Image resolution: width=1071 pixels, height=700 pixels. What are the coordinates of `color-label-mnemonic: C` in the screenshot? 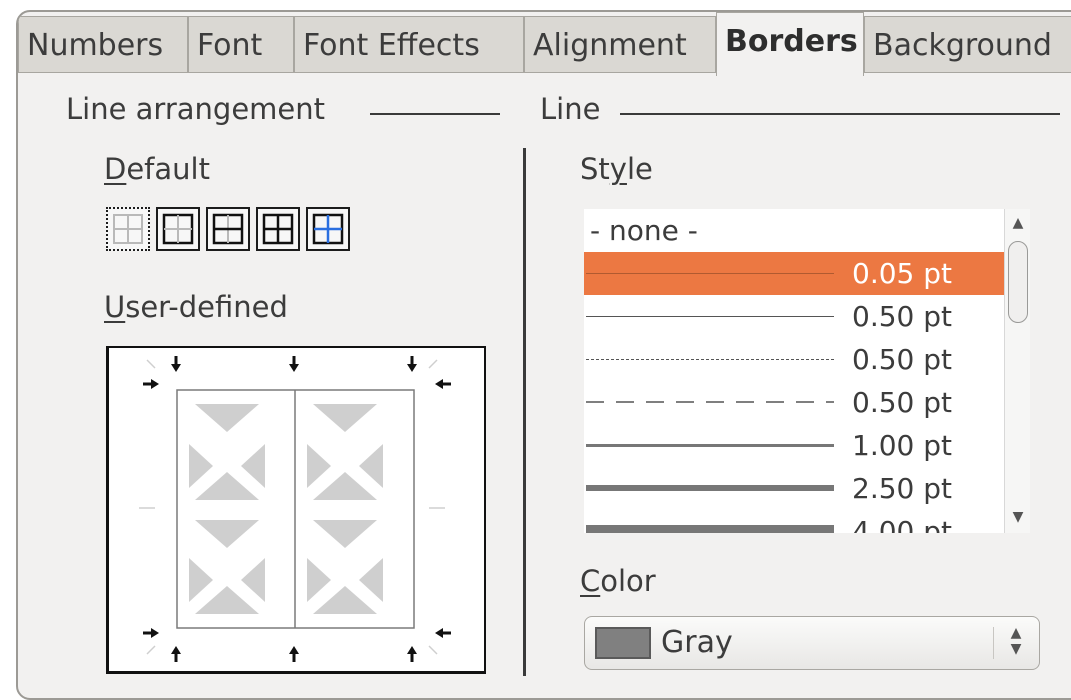 It's located at (590, 581).